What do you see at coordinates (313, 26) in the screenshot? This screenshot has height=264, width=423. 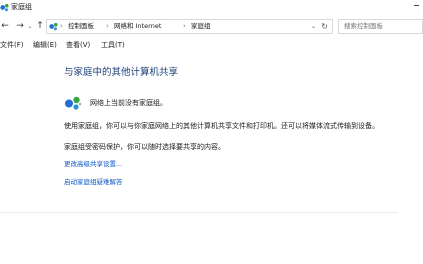 I see `address-dropdown-icon: ⌄` at bounding box center [313, 26].